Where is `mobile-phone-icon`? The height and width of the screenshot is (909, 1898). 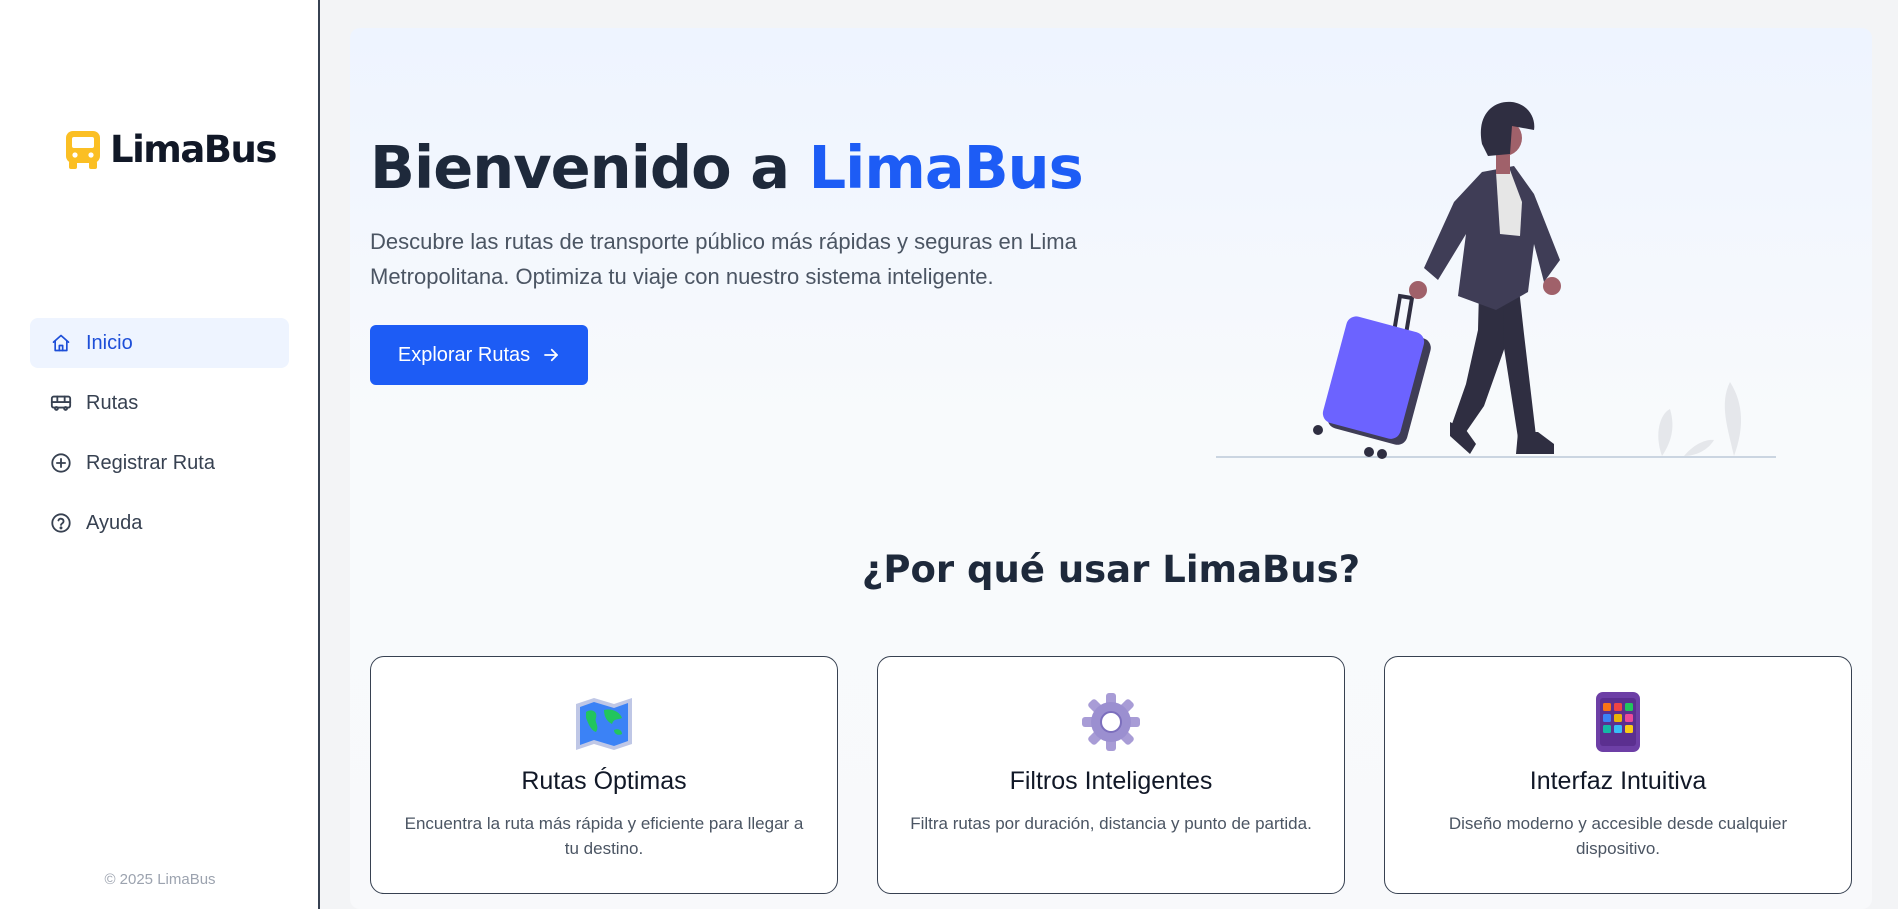 mobile-phone-icon is located at coordinates (1618, 722).